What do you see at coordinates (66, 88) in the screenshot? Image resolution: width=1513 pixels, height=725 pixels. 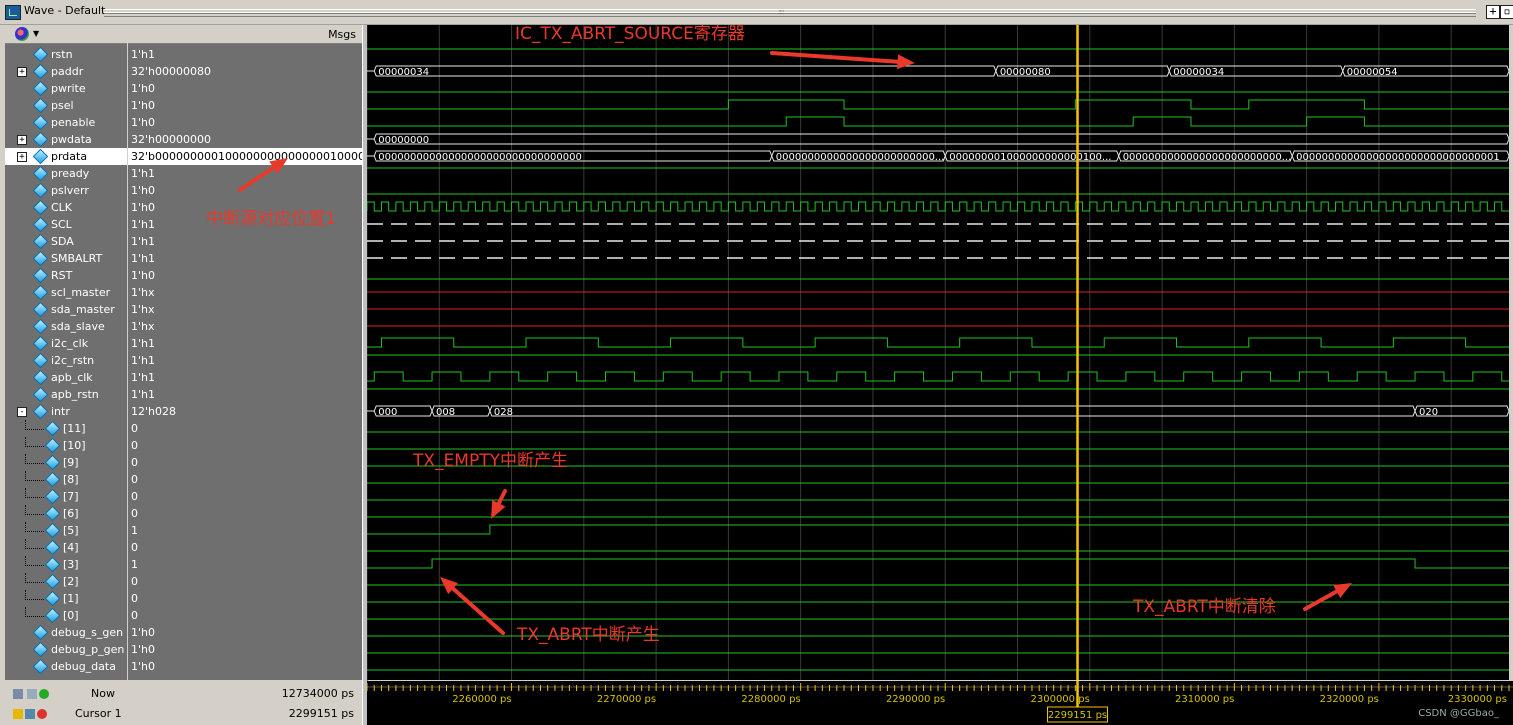 I see `signal-row-pwrite: pwrite` at bounding box center [66, 88].